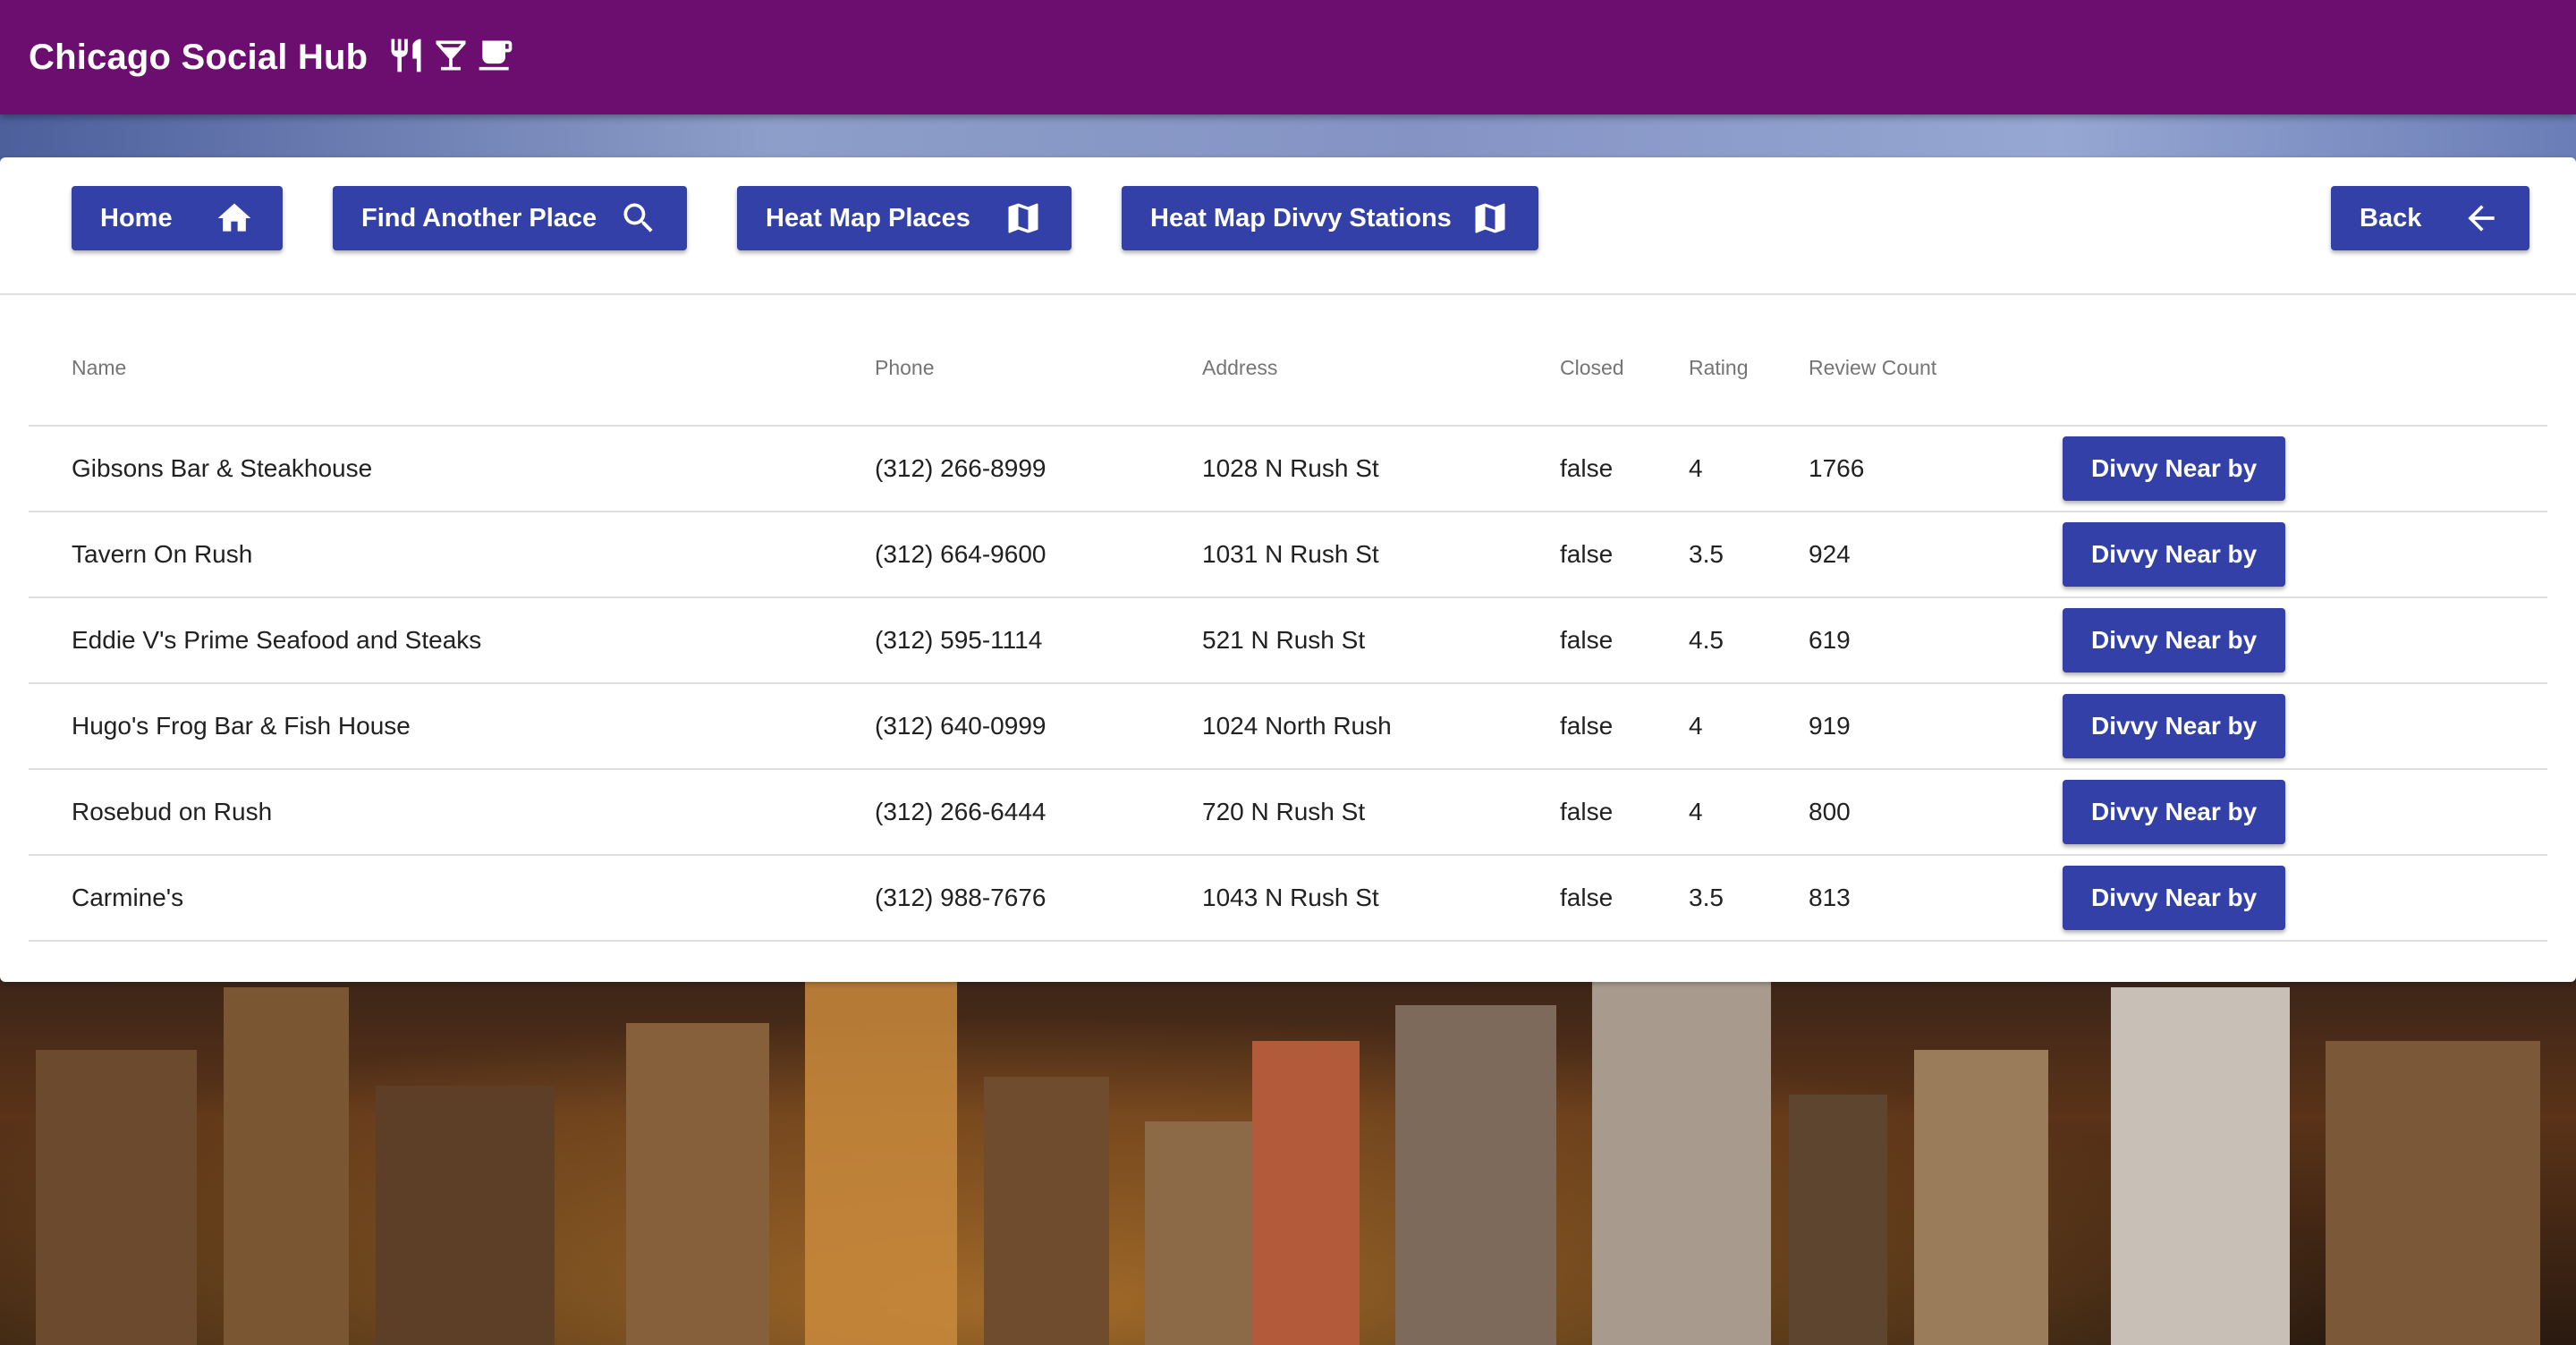  I want to click on header-address: Address, so click(1338, 369).